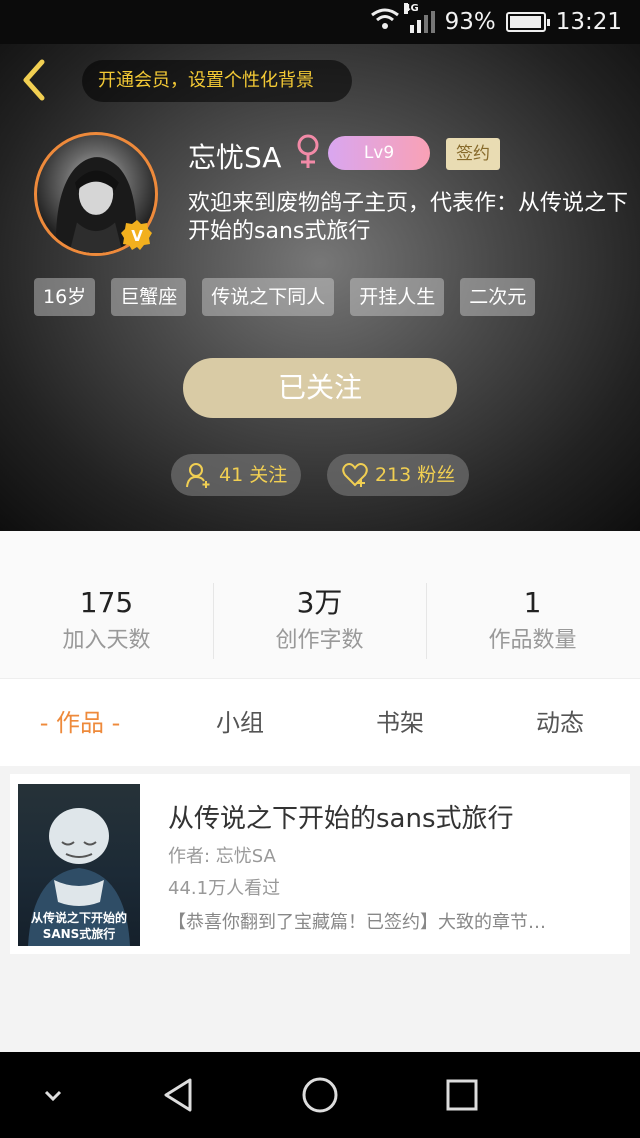 The width and height of the screenshot is (640, 1138). I want to click on stat-join-days: 175 加入天数, so click(106, 621).